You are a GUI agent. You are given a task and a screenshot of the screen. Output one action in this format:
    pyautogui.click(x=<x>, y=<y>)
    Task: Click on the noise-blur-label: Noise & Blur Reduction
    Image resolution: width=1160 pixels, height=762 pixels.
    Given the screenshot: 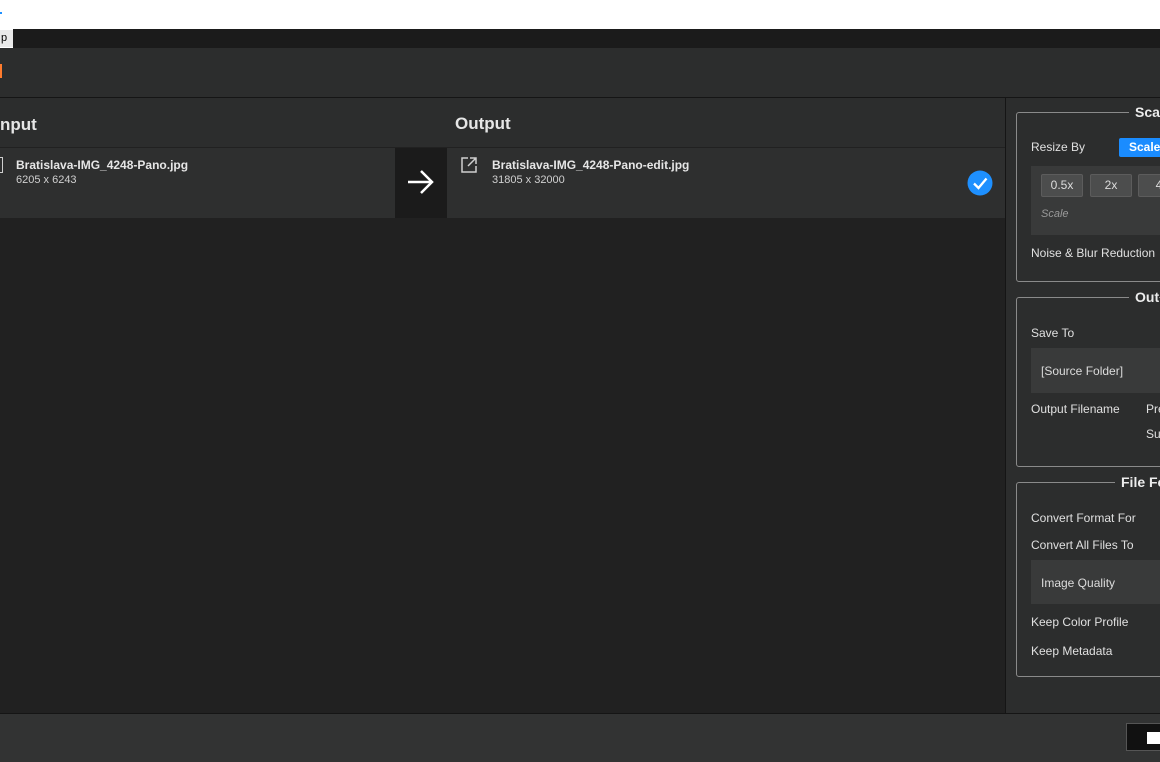 What is the action you would take?
    pyautogui.click(x=1093, y=253)
    